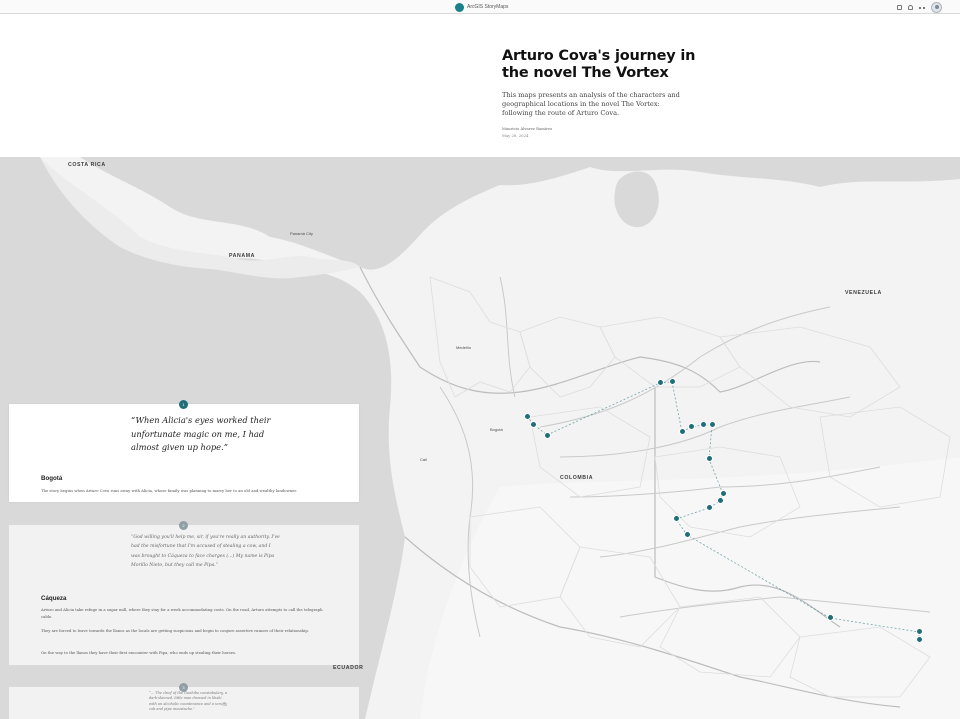 The image size is (960, 719). I want to click on story-author: Mauricio Álvarez Ramírez, so click(602, 128).